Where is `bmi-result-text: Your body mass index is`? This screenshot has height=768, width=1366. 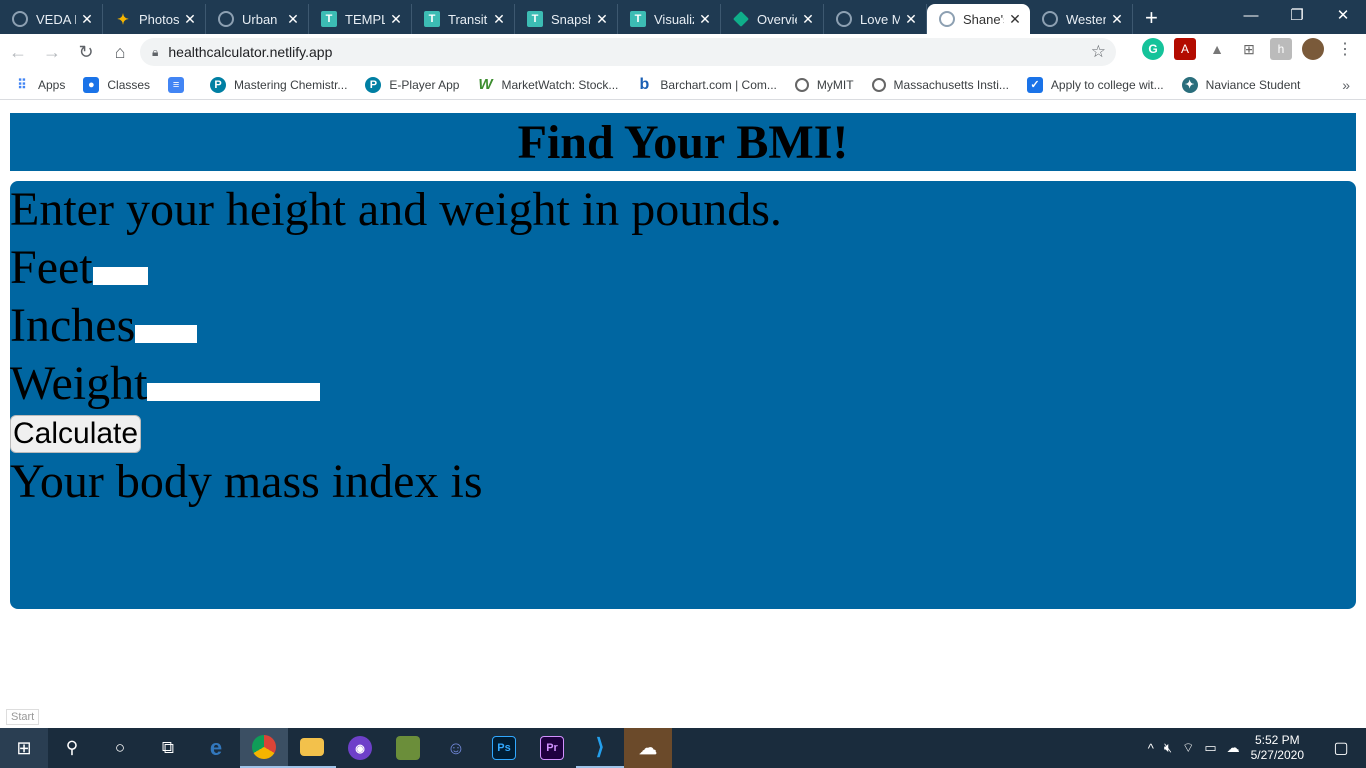 bmi-result-text: Your body mass index is is located at coordinates (246, 481).